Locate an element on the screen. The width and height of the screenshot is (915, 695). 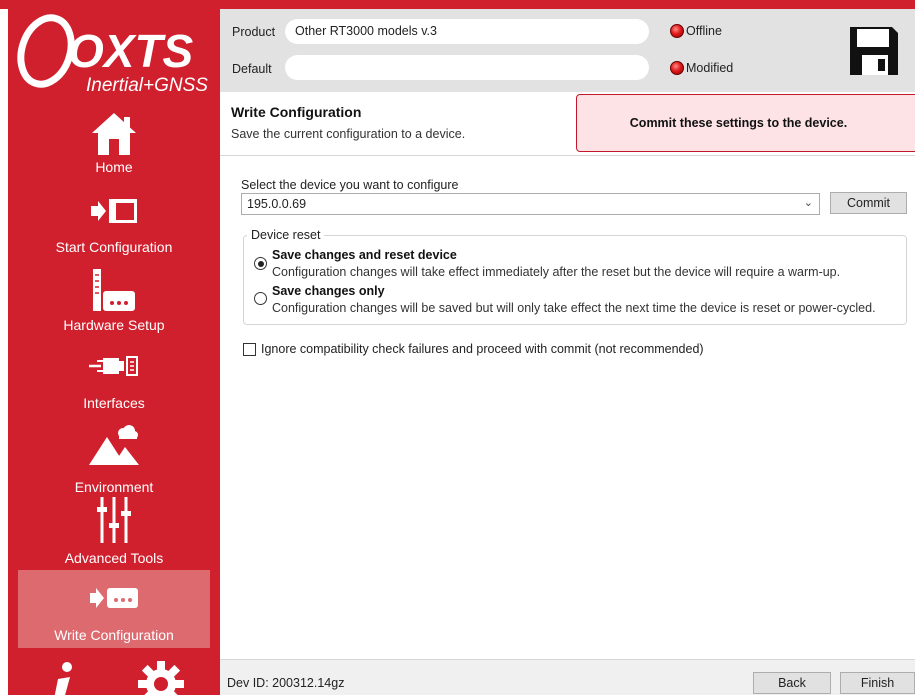
arrow-device-icon is located at coordinates (114, 598).